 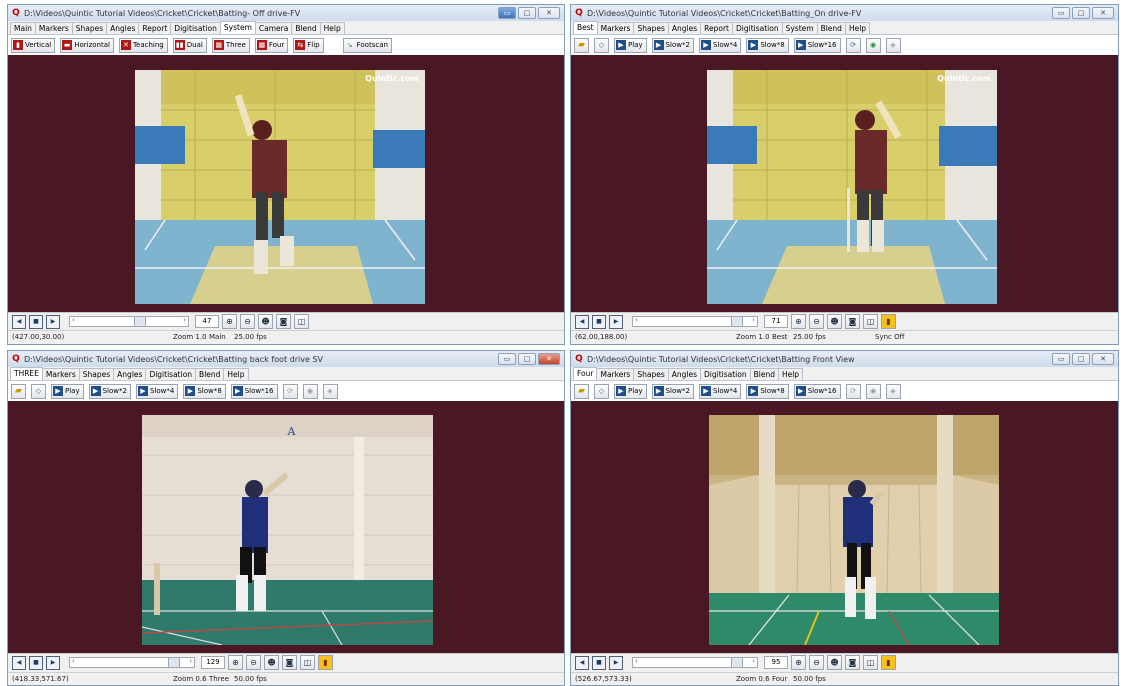 What do you see at coordinates (87, 45) in the screenshot?
I see `horizontal-button: ▬ Horizontal` at bounding box center [87, 45].